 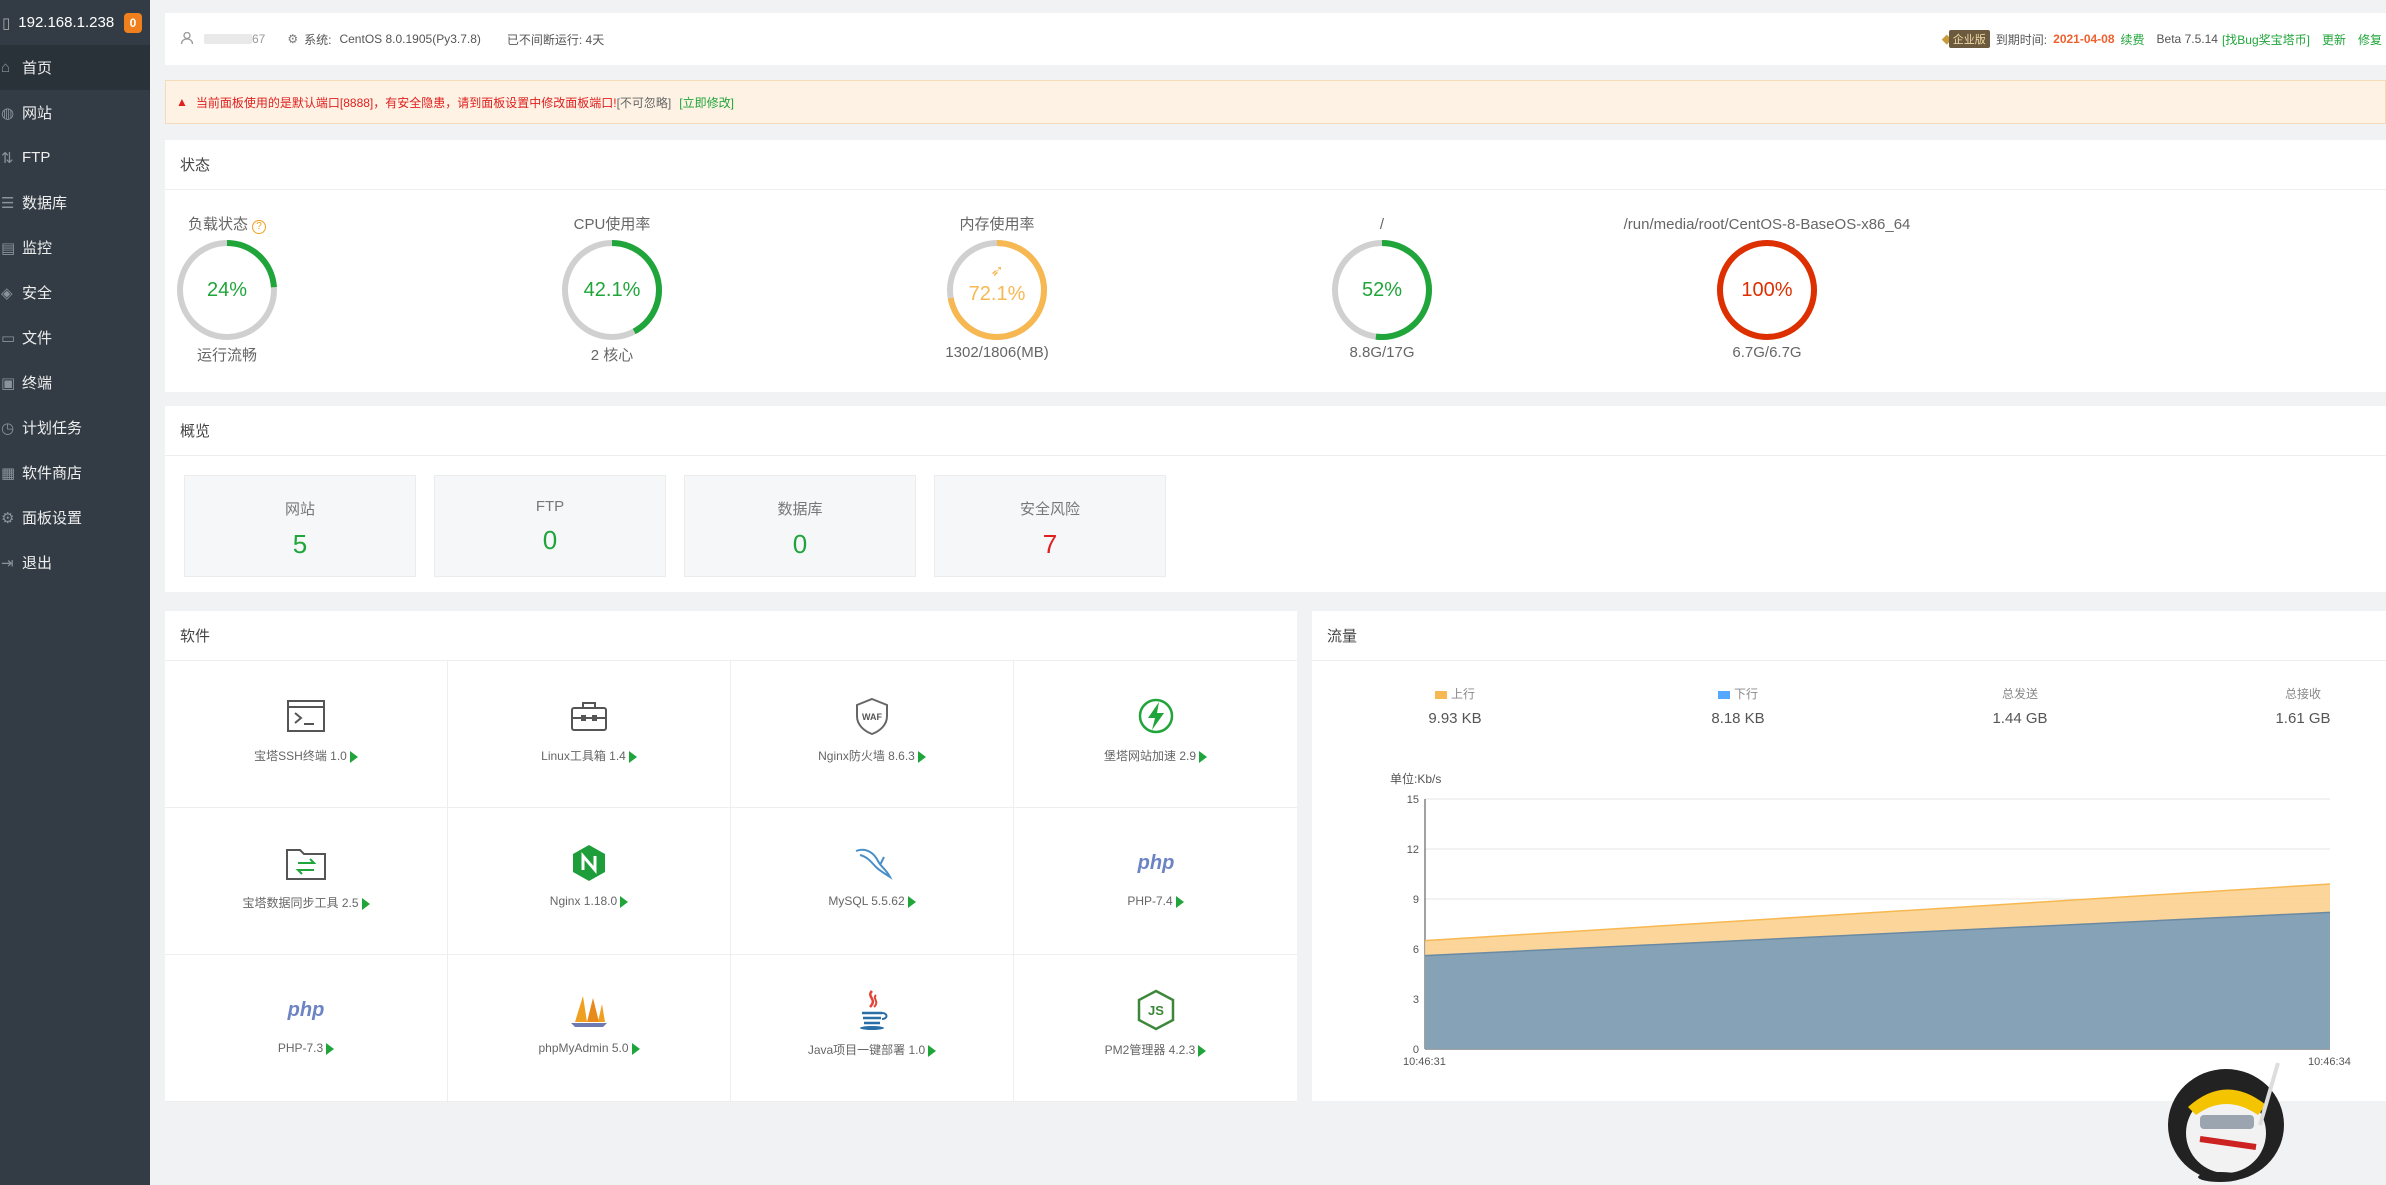 What do you see at coordinates (2370, 39) in the screenshot?
I see `repair-link: 修复` at bounding box center [2370, 39].